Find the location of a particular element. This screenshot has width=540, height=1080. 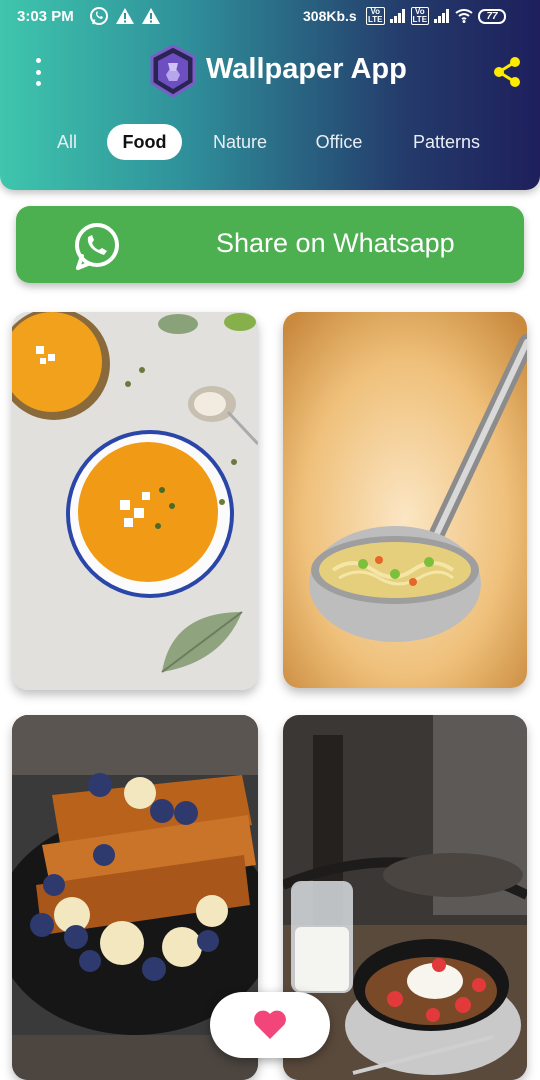

tab-patterns: Patterns is located at coordinates (446, 142).